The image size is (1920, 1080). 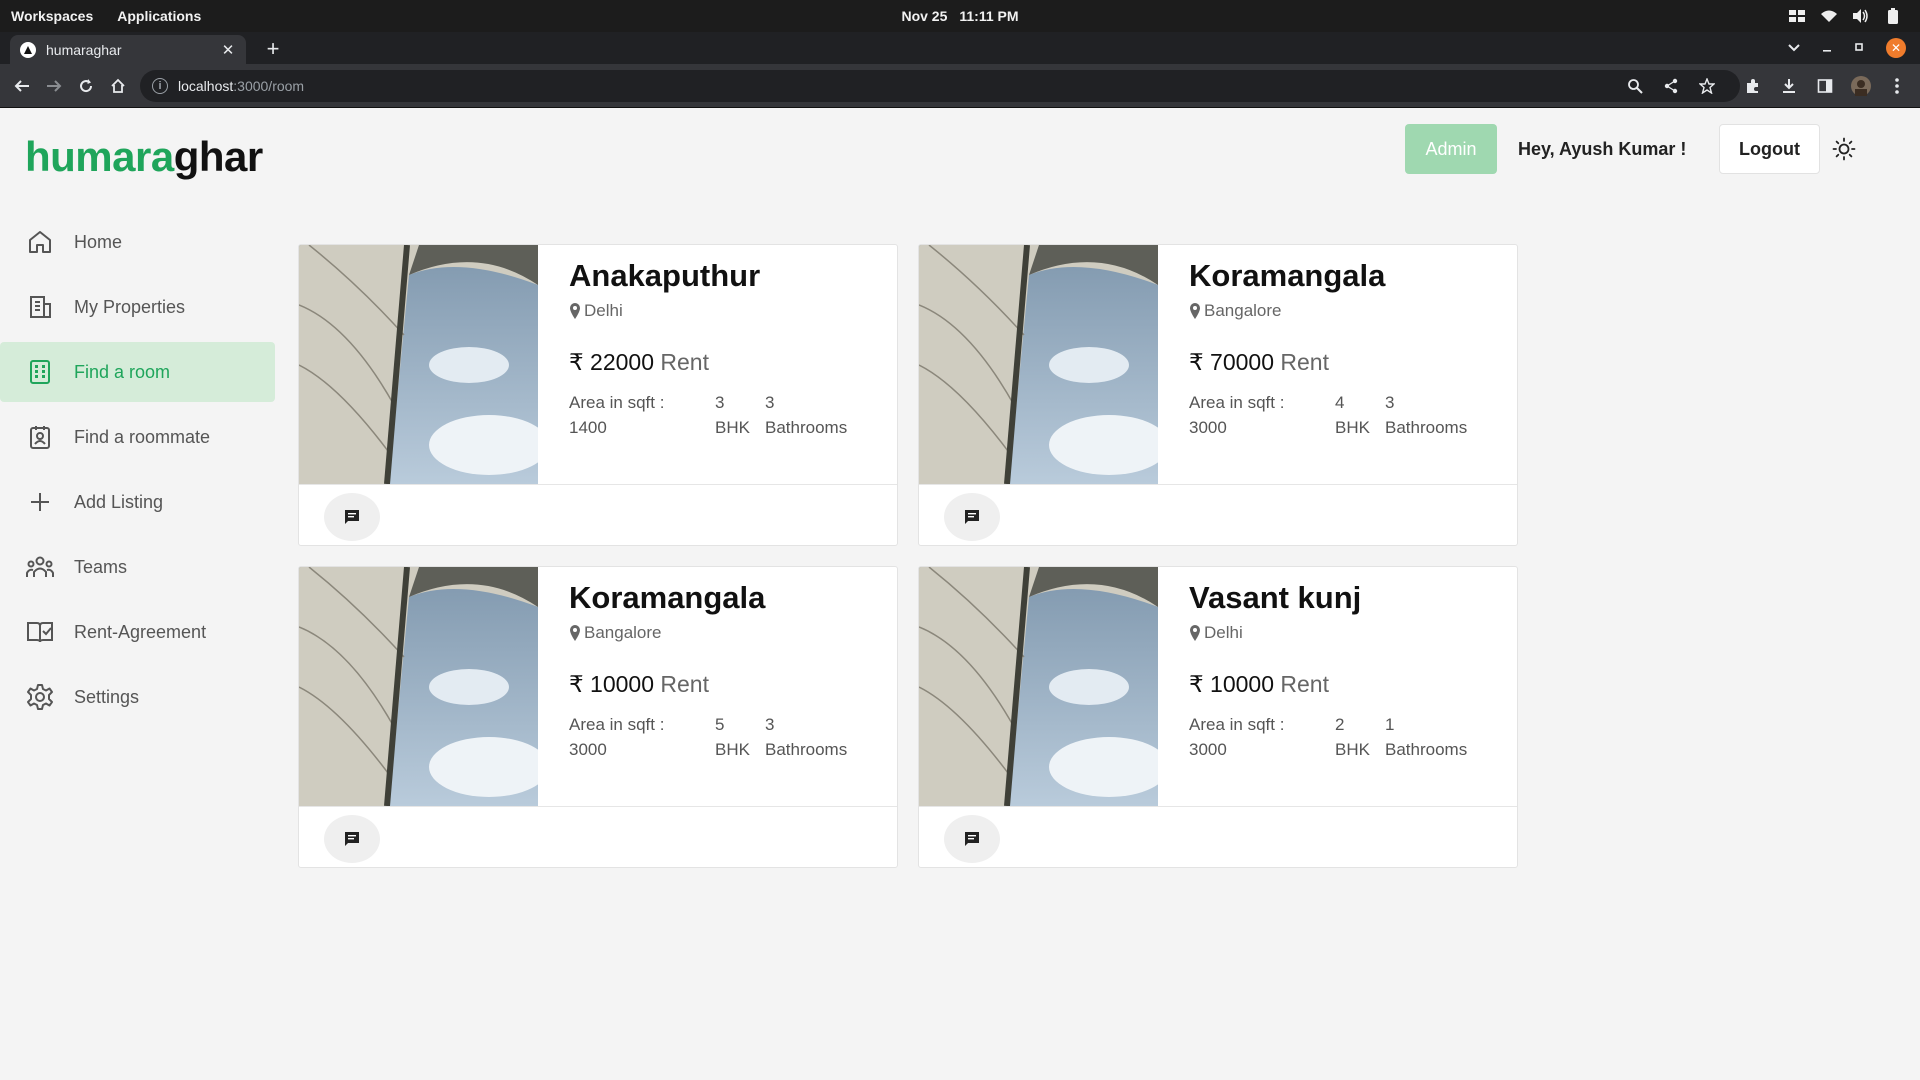 What do you see at coordinates (228, 50) in the screenshot?
I see `tab-close-icon: ✕` at bounding box center [228, 50].